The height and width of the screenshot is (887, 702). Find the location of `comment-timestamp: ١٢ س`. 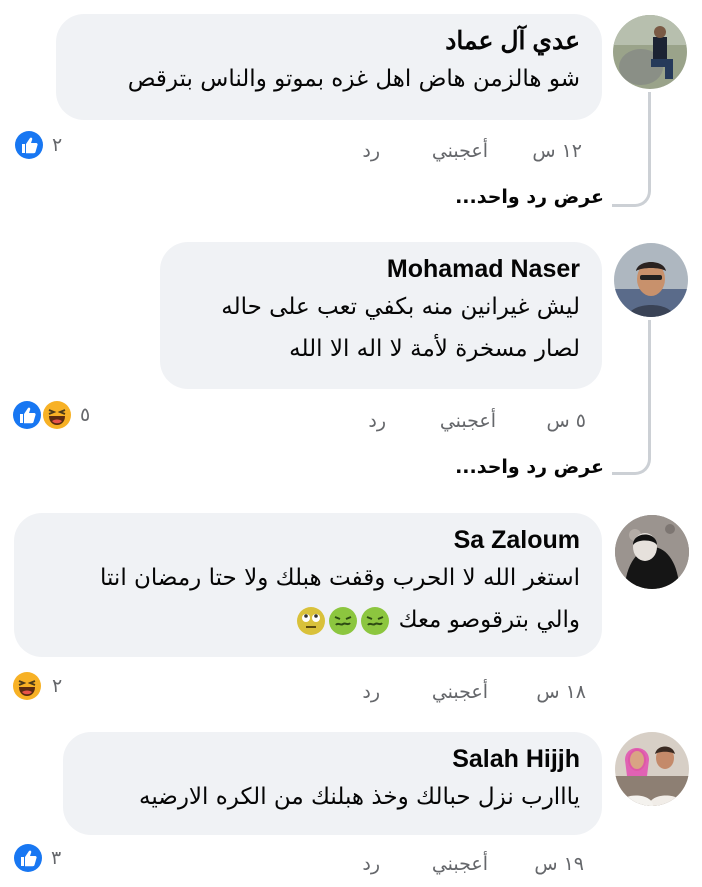

comment-timestamp: ١٢ س is located at coordinates (557, 151).